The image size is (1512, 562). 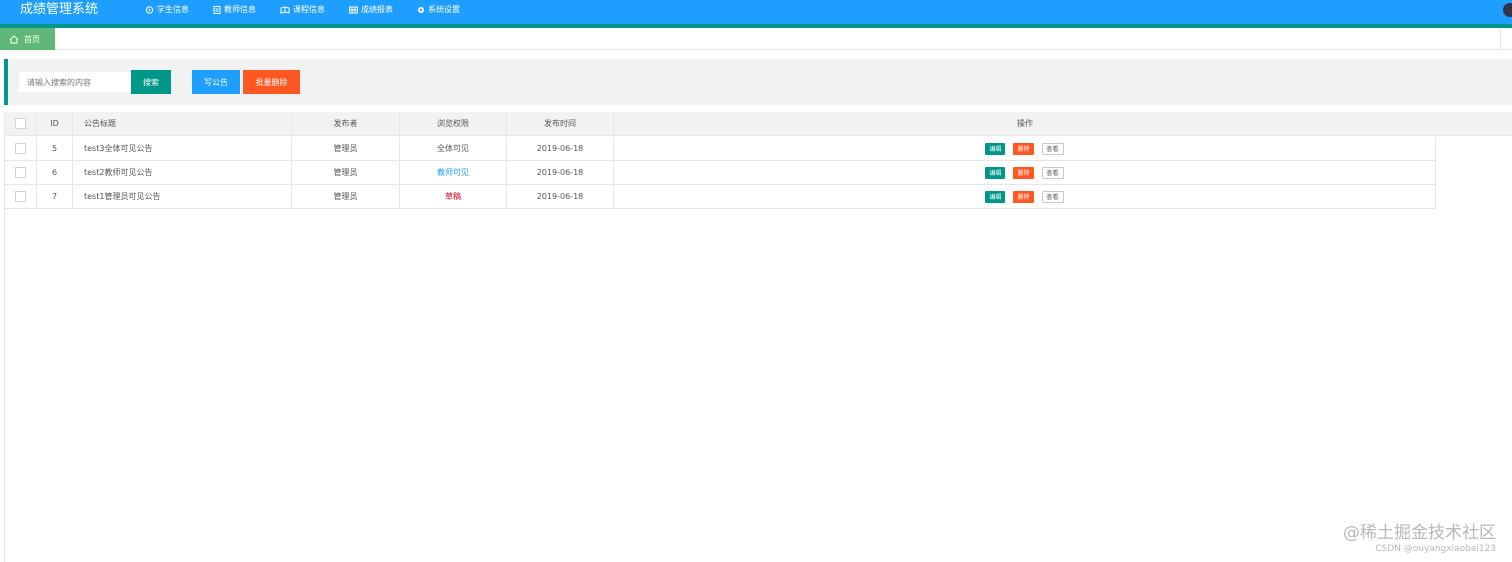 What do you see at coordinates (758, 82) in the screenshot?
I see `search-toolbar: 搜索 写公告 批量删除` at bounding box center [758, 82].